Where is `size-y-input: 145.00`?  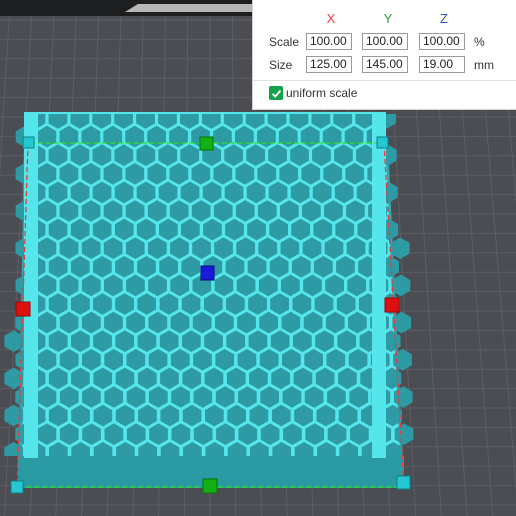
size-y-input: 145.00 is located at coordinates (385, 64).